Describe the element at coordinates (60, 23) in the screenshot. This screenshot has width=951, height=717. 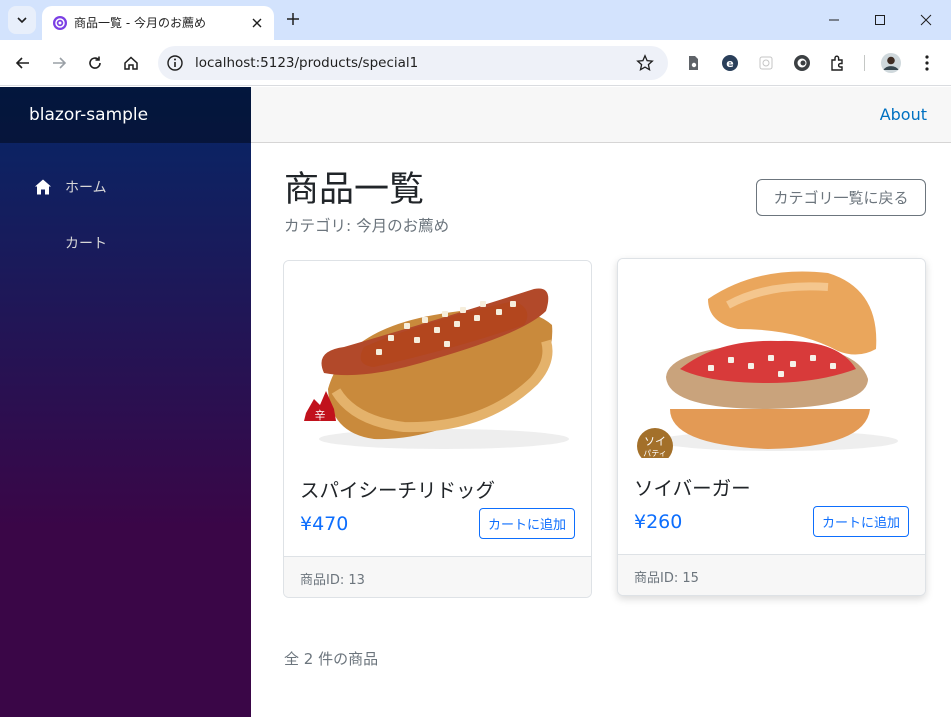
I see `blazor-favicon-icon` at that location.